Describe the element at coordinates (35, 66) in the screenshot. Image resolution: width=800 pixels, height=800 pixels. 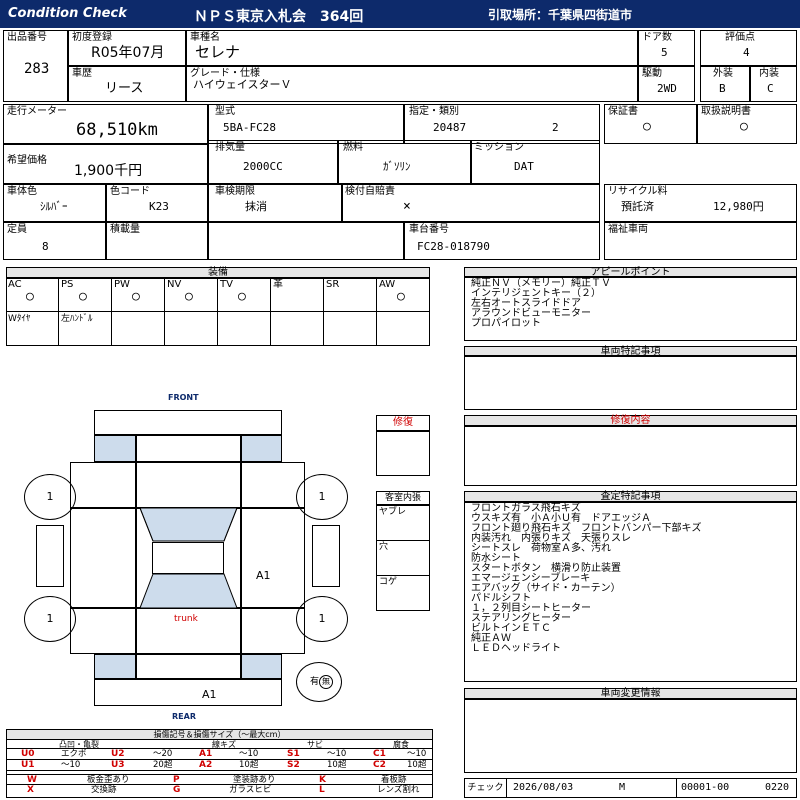
I see `lot-cell: 出品番号 283` at that location.